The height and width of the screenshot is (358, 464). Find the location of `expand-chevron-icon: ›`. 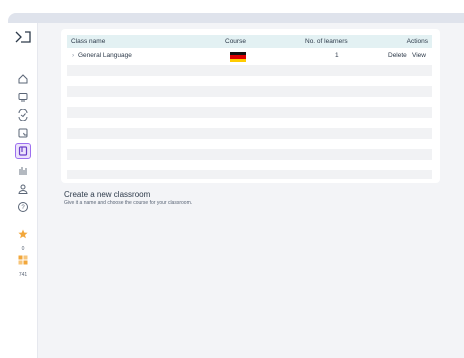

expand-chevron-icon: › is located at coordinates (73, 55).